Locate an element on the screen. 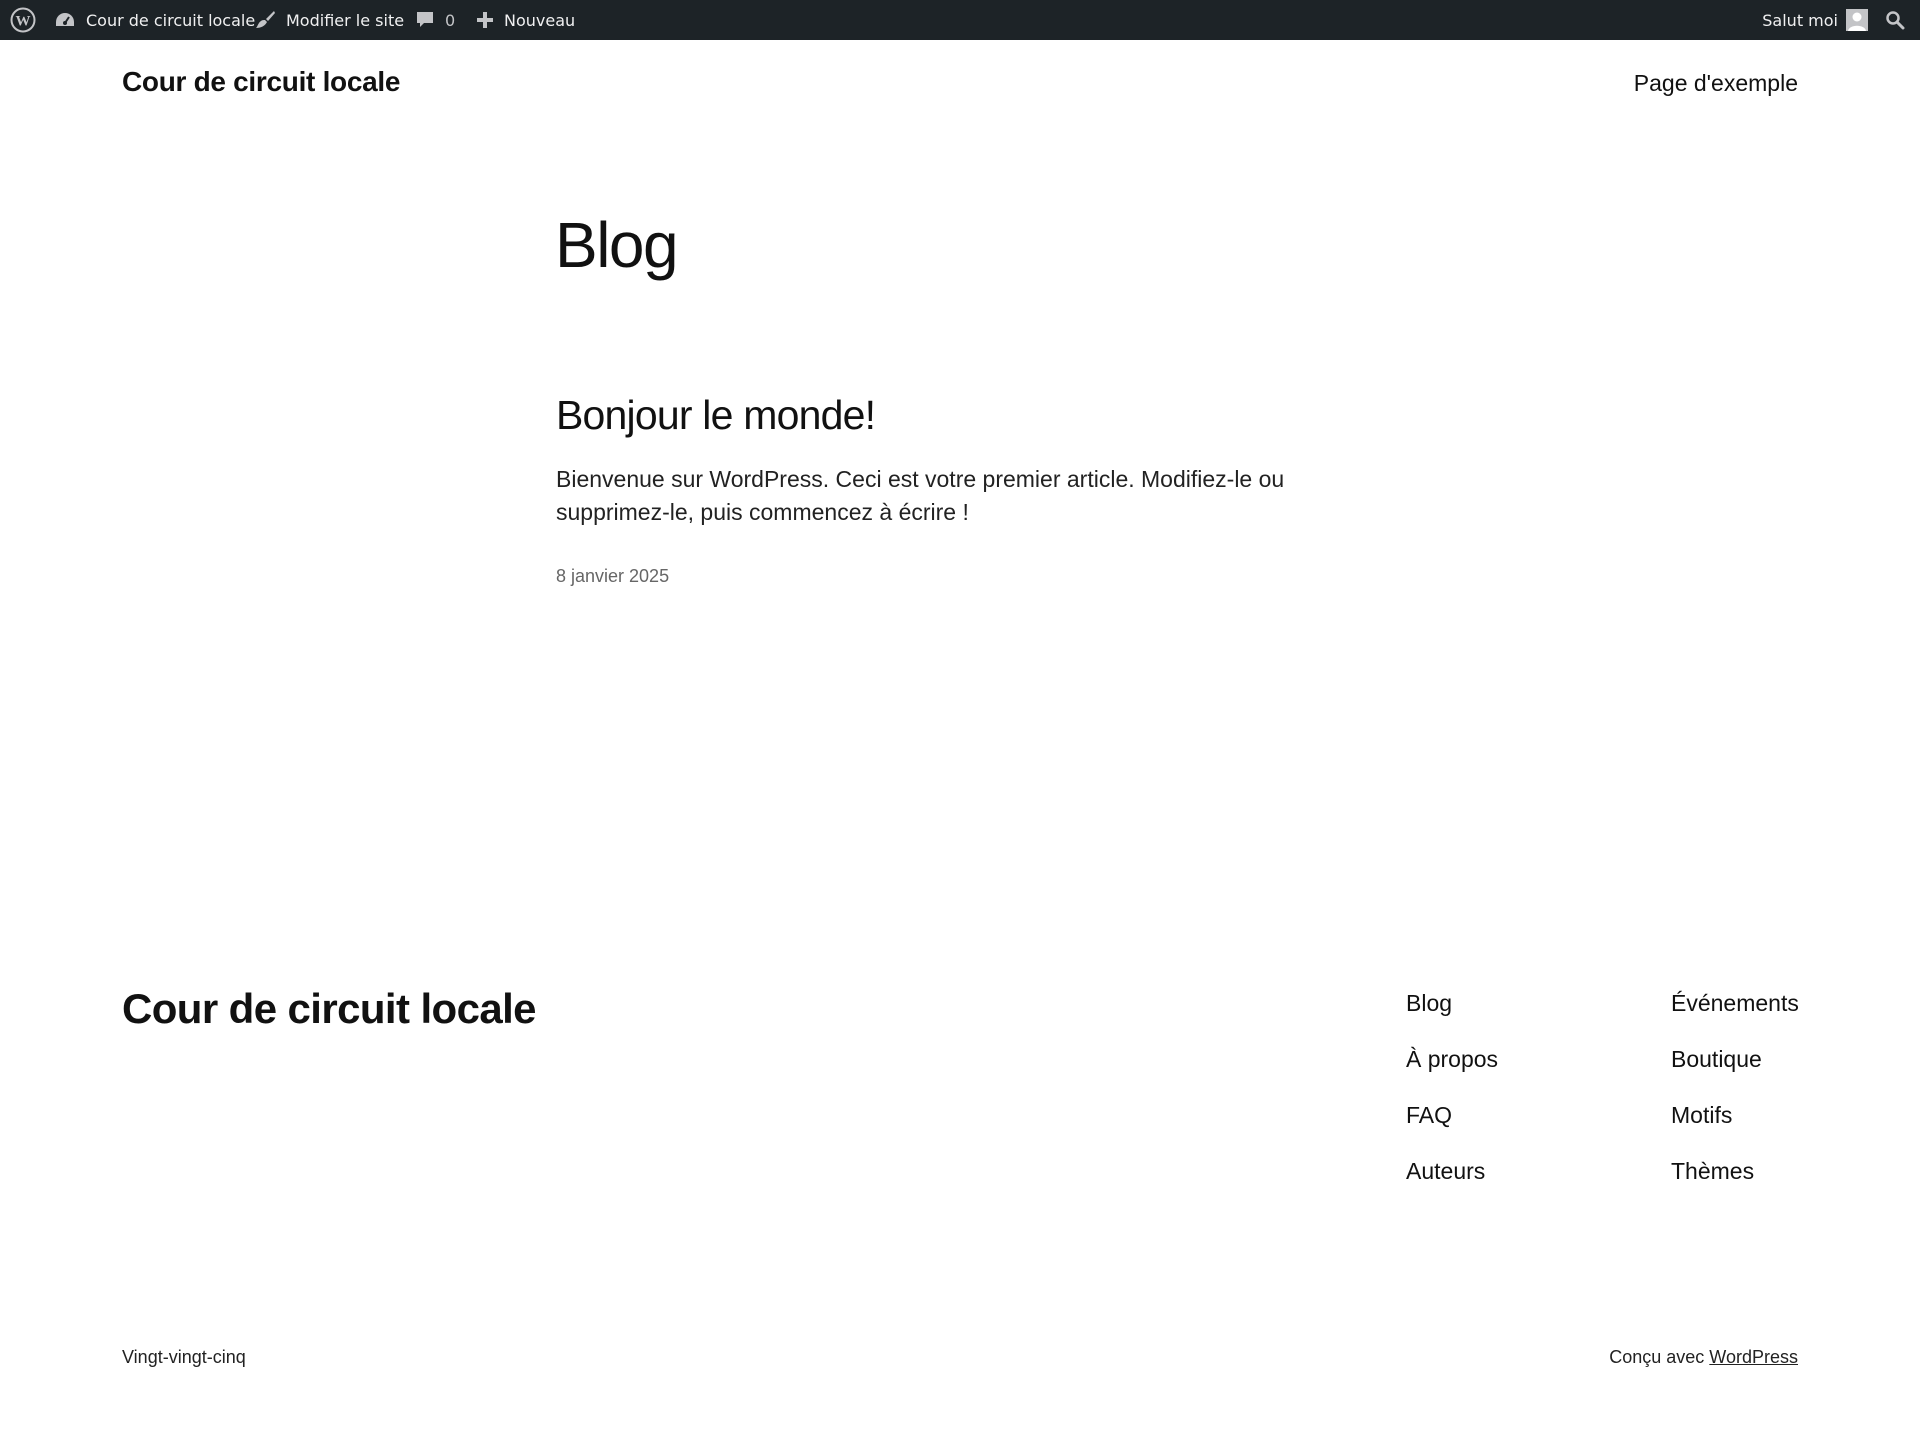 This screenshot has height=1432, width=1920. search-icon is located at coordinates (1895, 20).